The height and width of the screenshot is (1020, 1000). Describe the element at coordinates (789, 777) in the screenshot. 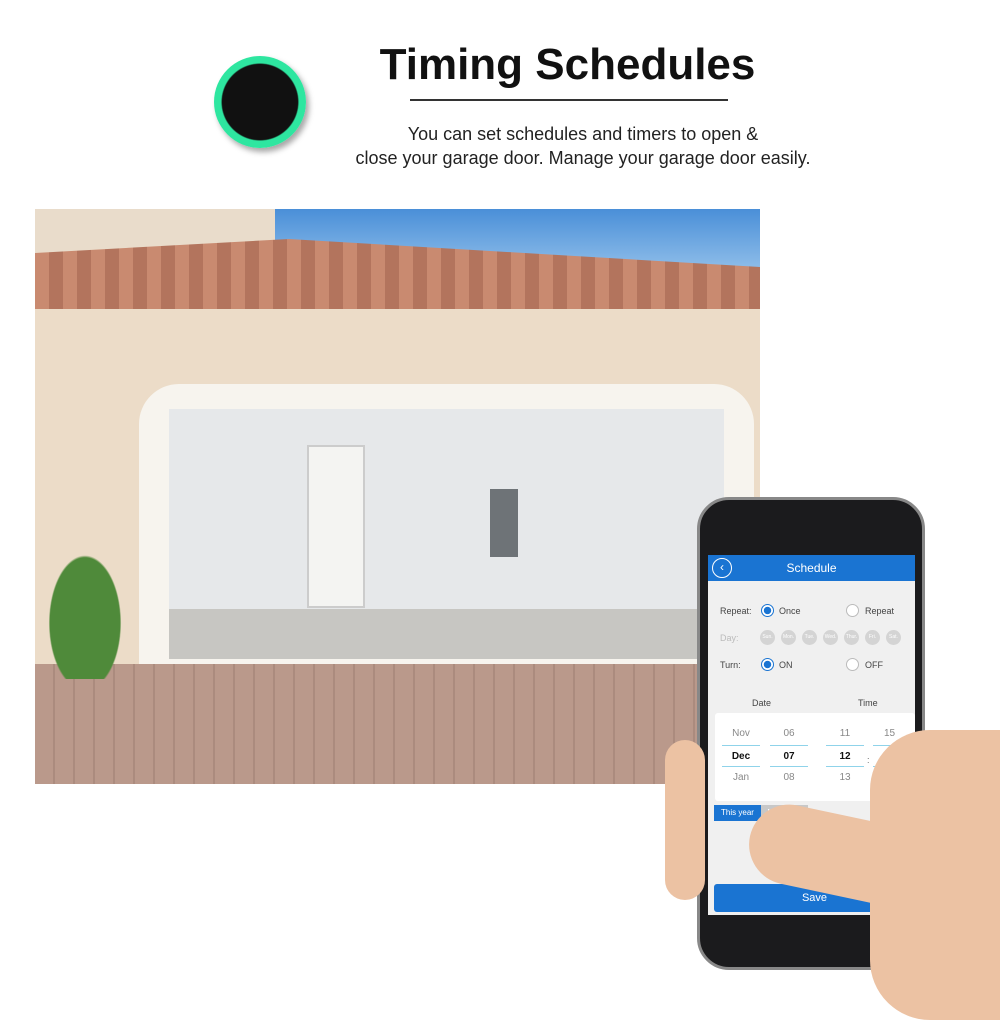

I see `wheel-item: 08` at that location.